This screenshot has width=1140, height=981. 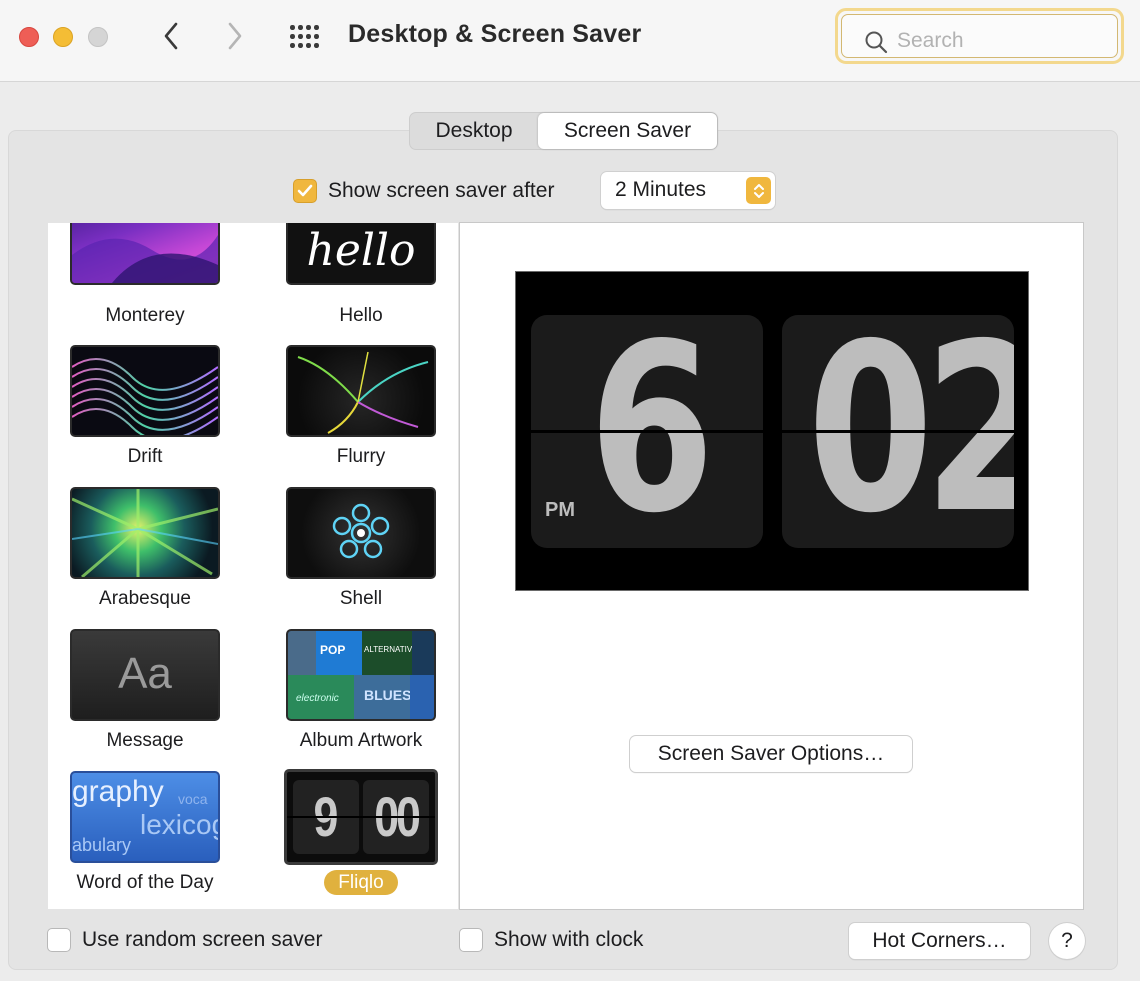 What do you see at coordinates (306, 37) in the screenshot?
I see `show-all-grid-icon` at bounding box center [306, 37].